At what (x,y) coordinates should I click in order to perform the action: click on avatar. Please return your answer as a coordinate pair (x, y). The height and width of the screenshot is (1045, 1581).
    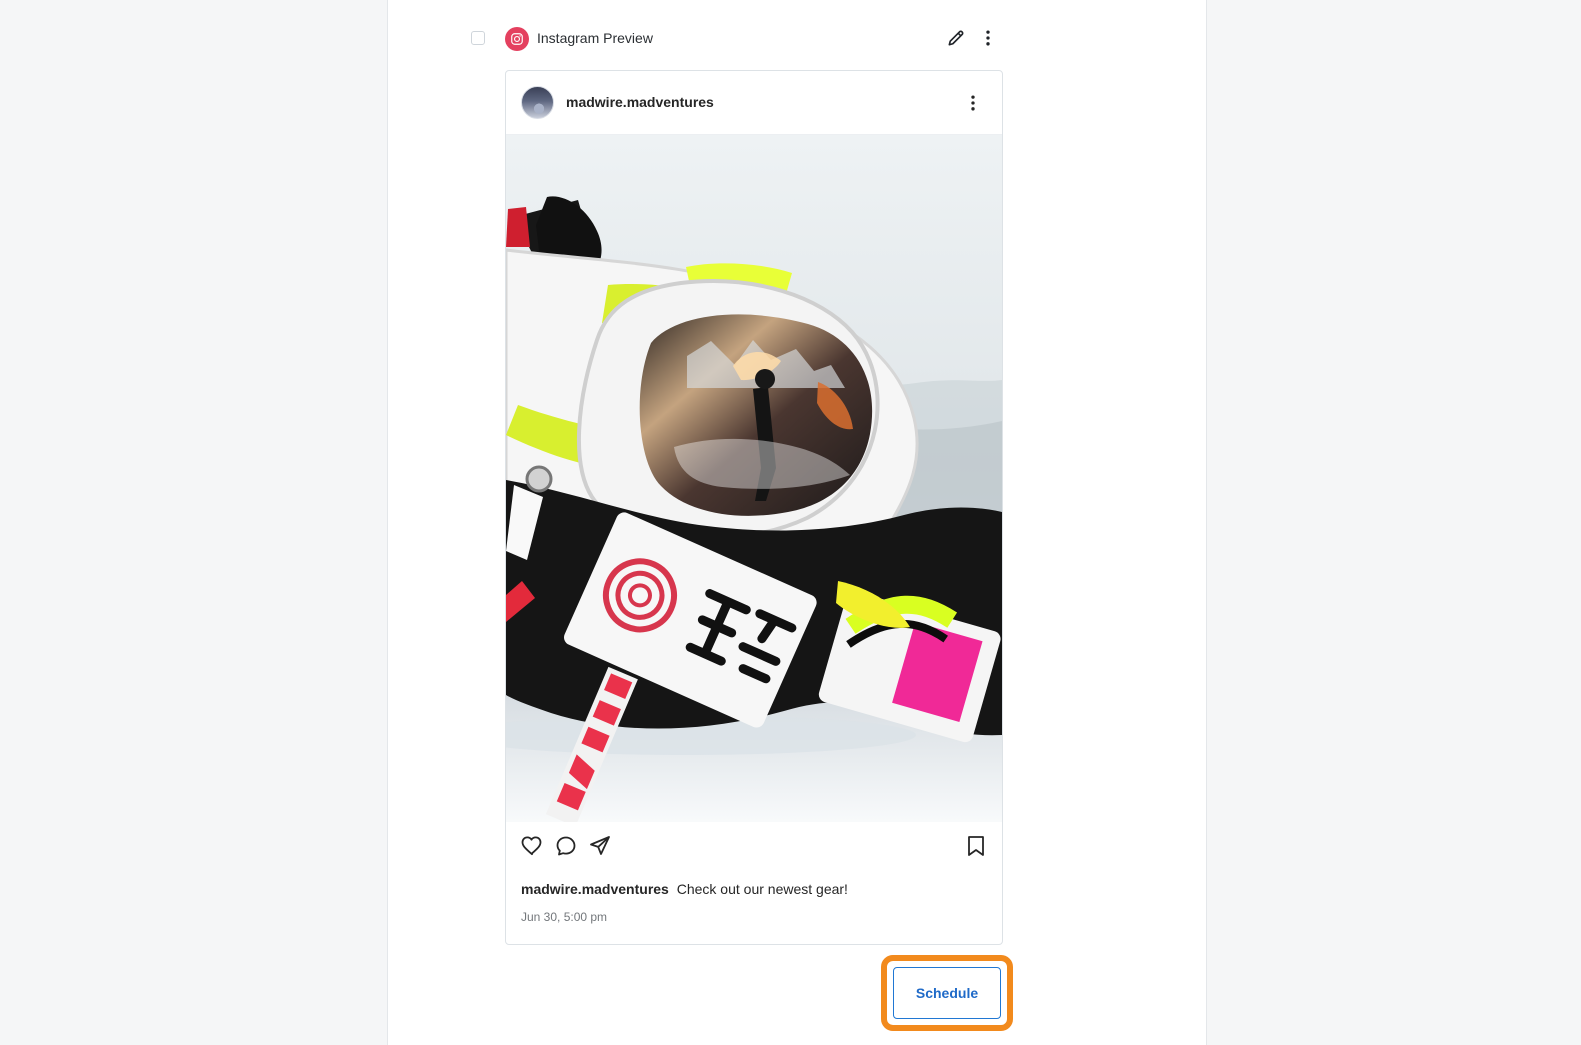
    Looking at the image, I should click on (537, 102).